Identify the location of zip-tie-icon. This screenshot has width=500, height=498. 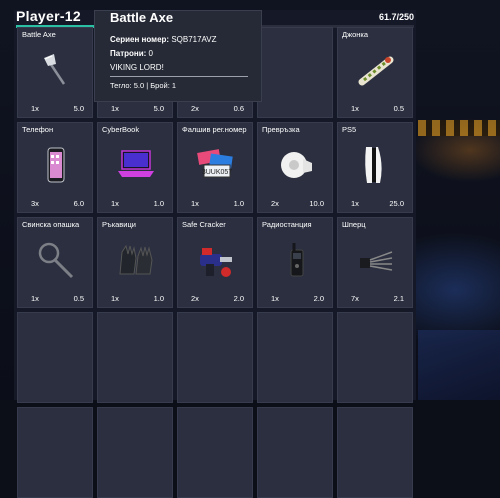
(56, 260).